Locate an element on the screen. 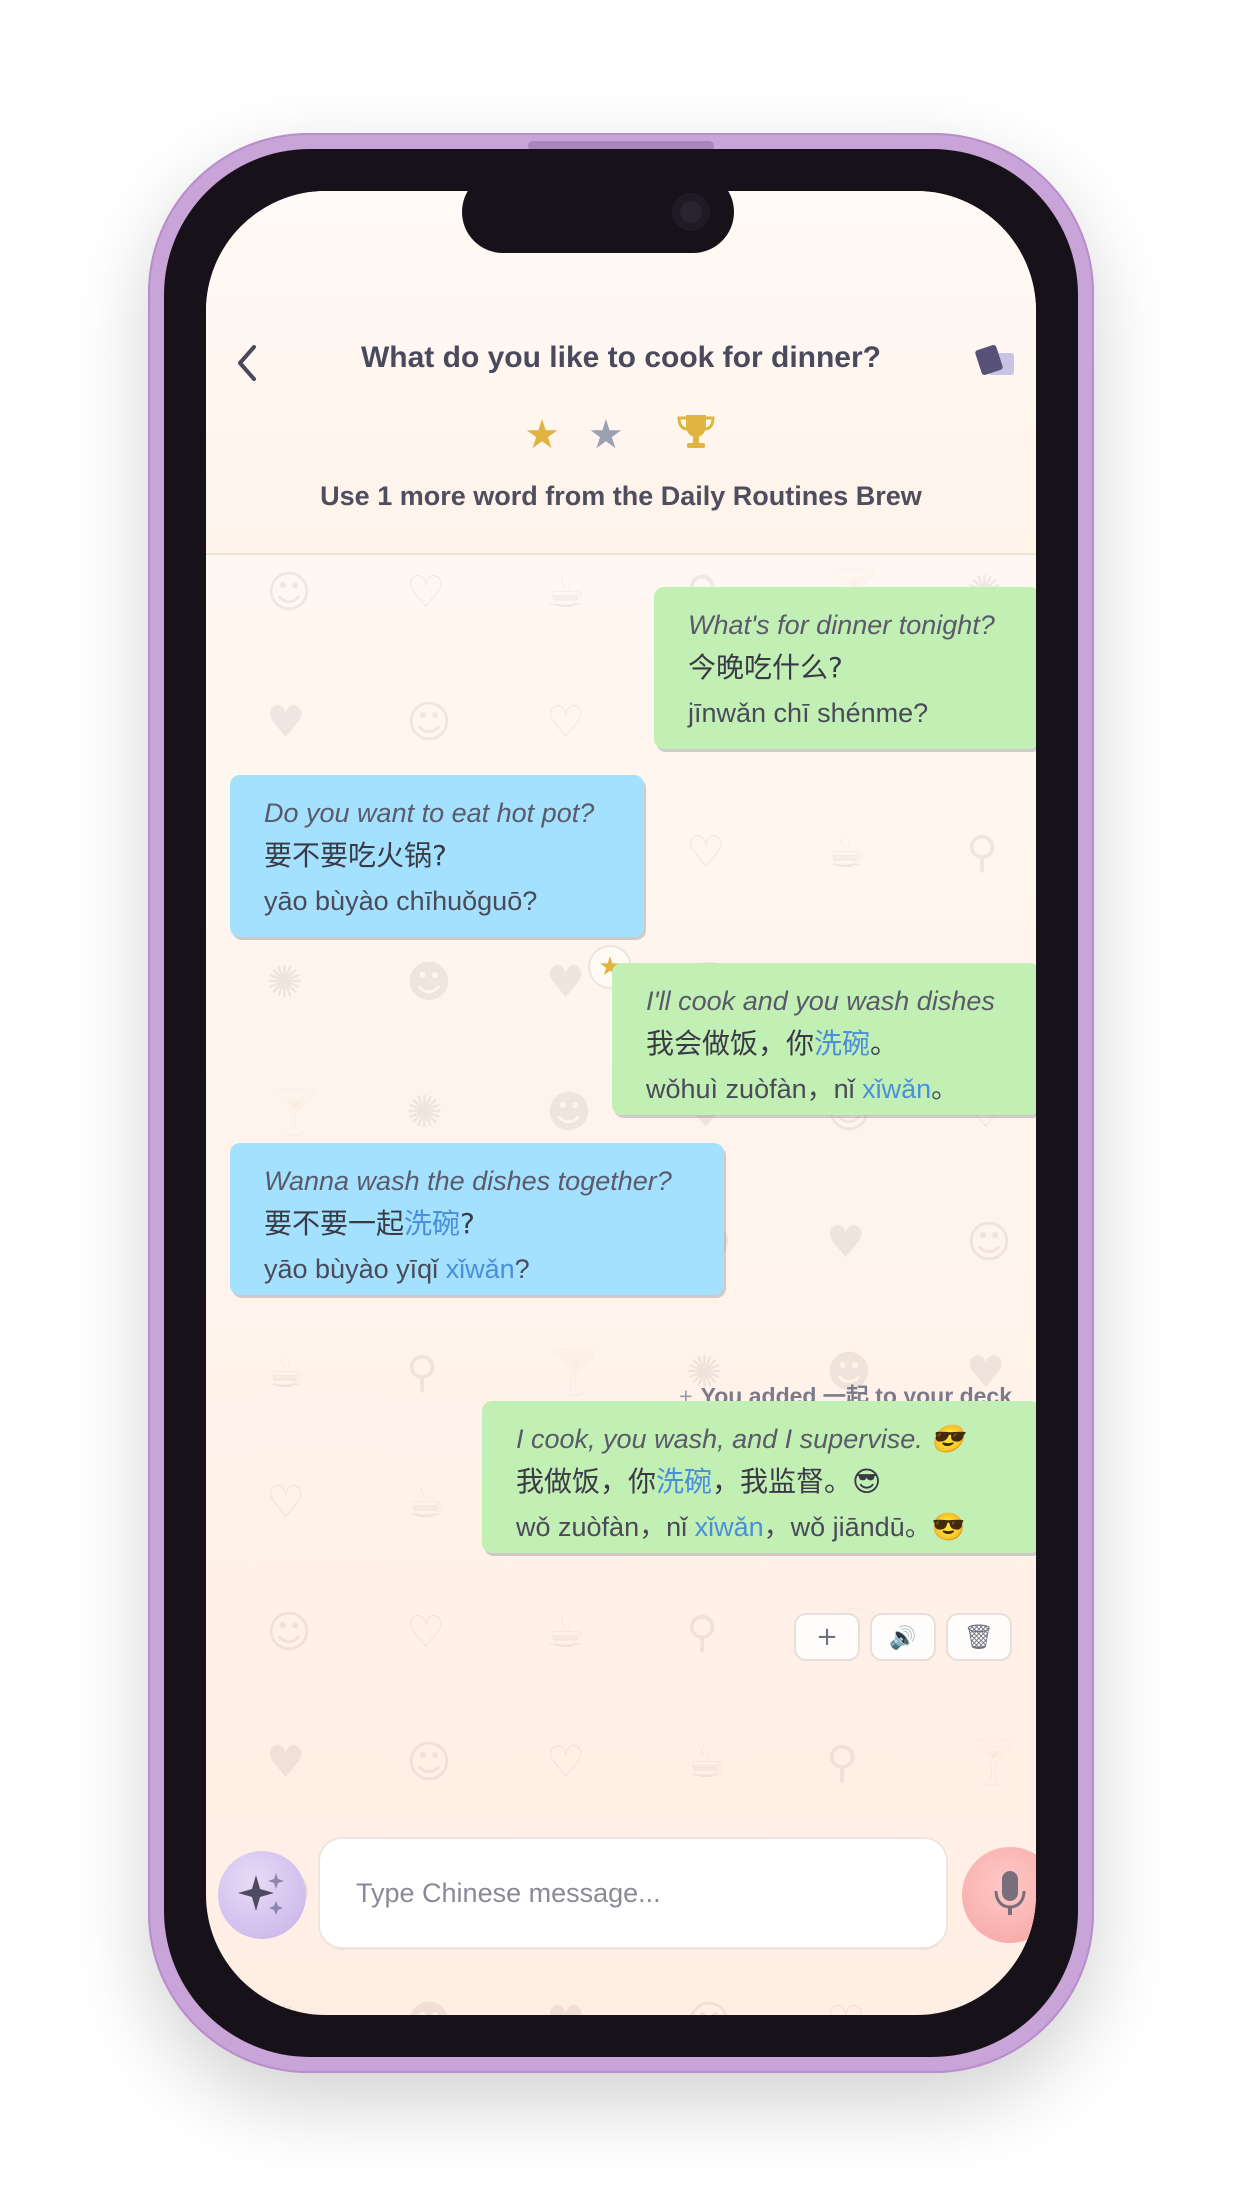 Image resolution: width=1242 pixels, height=2208 pixels. progress-stars: ★ ★ is located at coordinates (621, 434).